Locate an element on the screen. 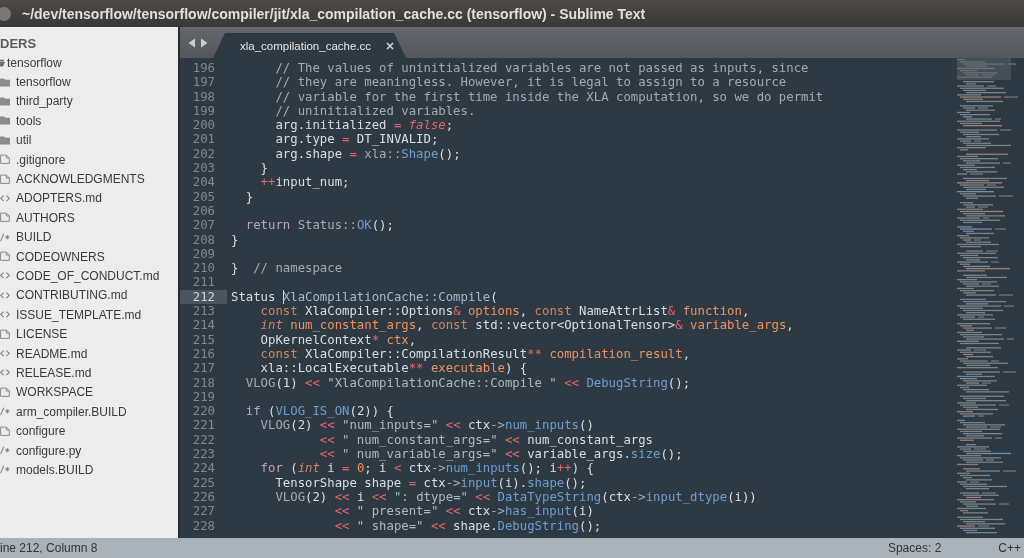 The image size is (1024, 558). sidebar-item: arm_compiler.BUILD is located at coordinates (63, 412).